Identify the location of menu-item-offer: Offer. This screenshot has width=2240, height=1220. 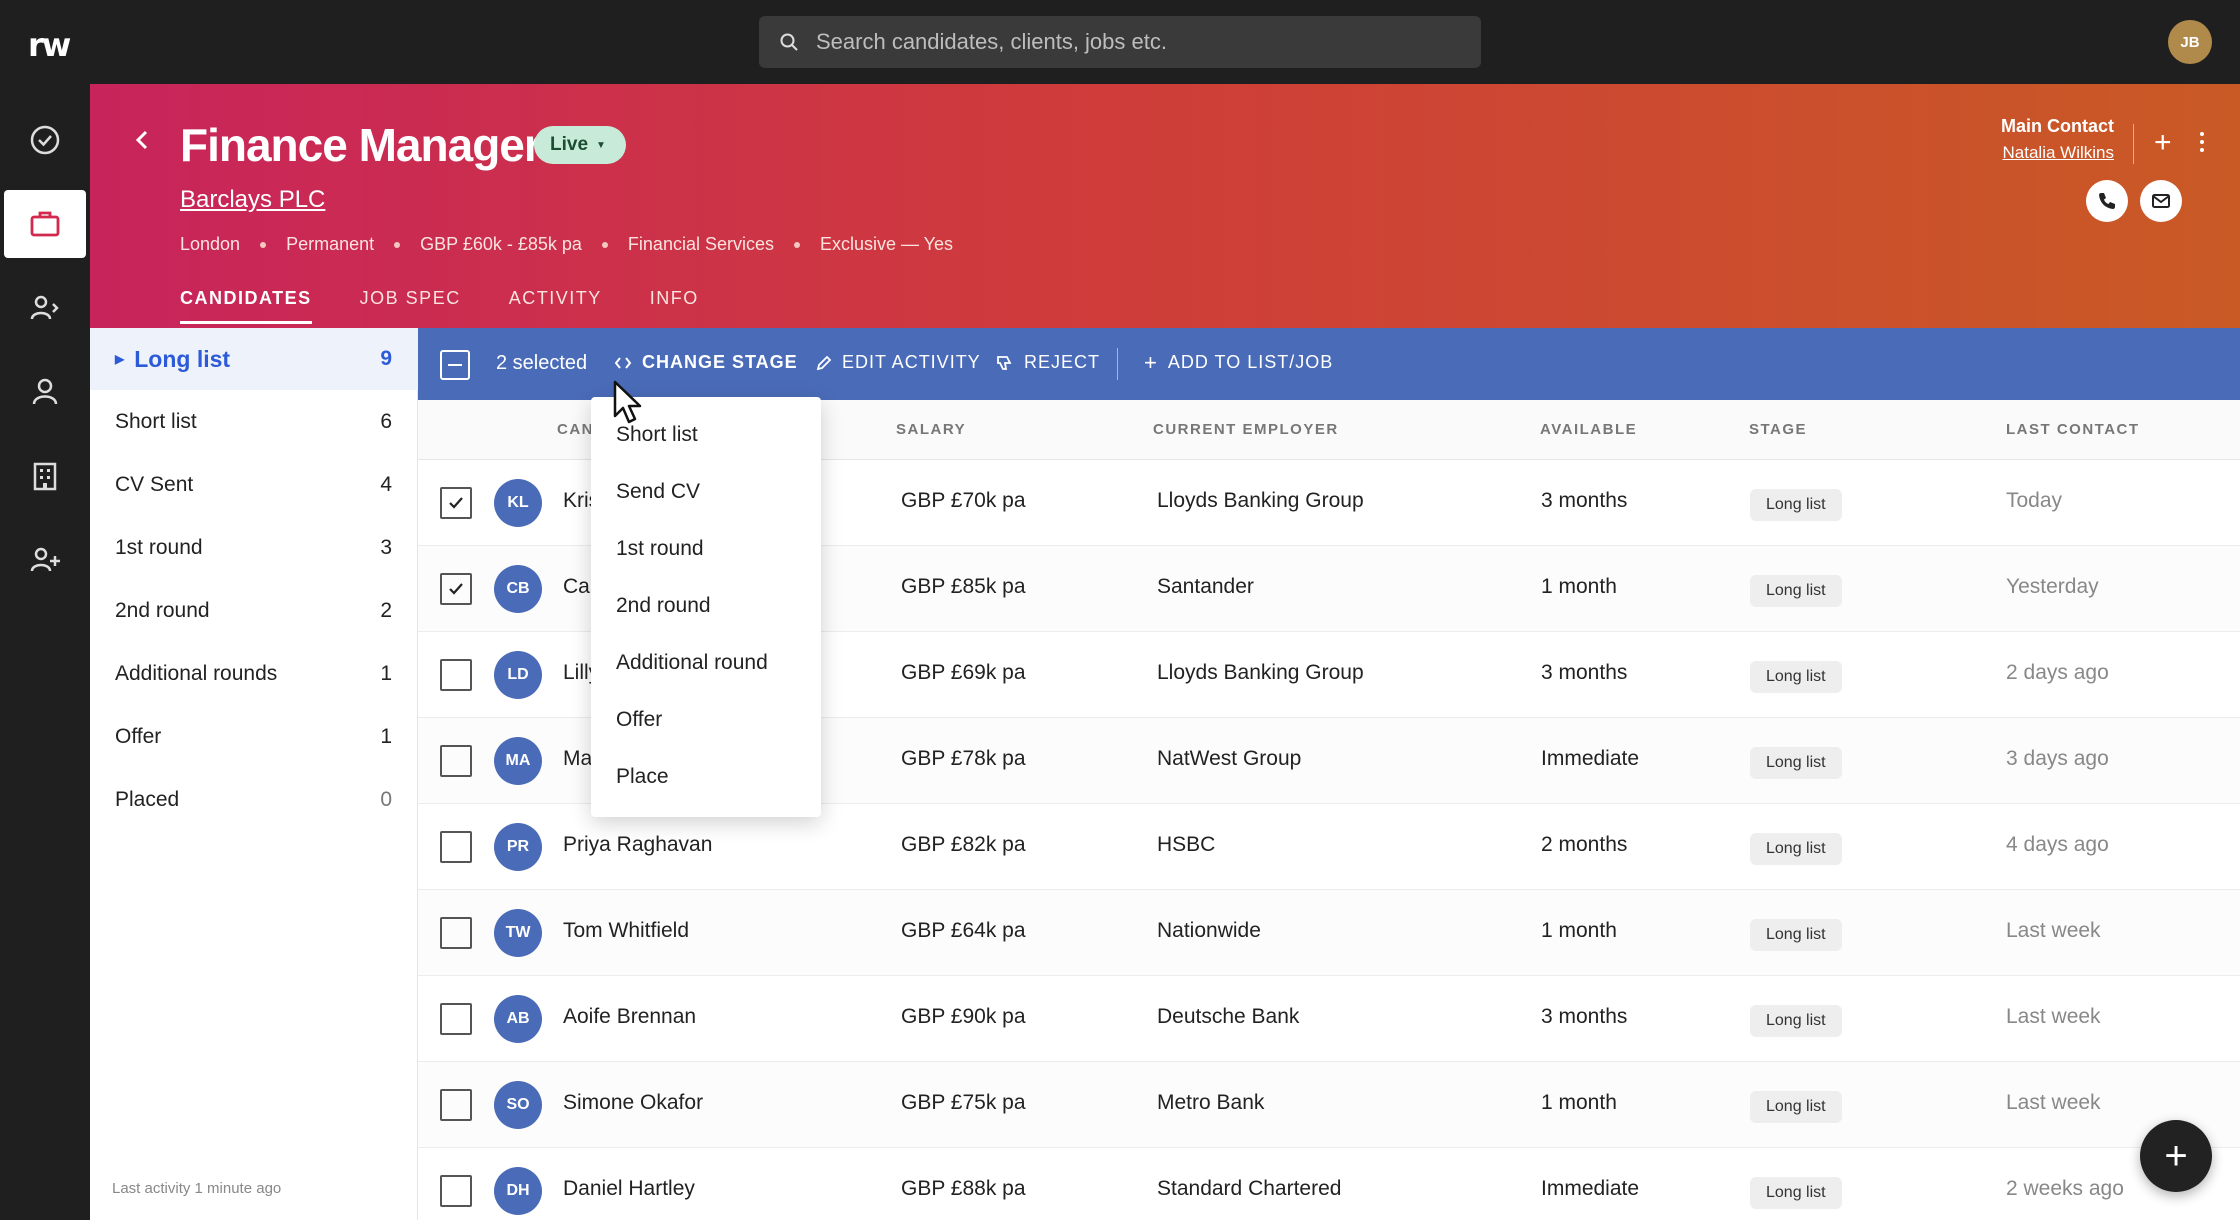
(639, 720).